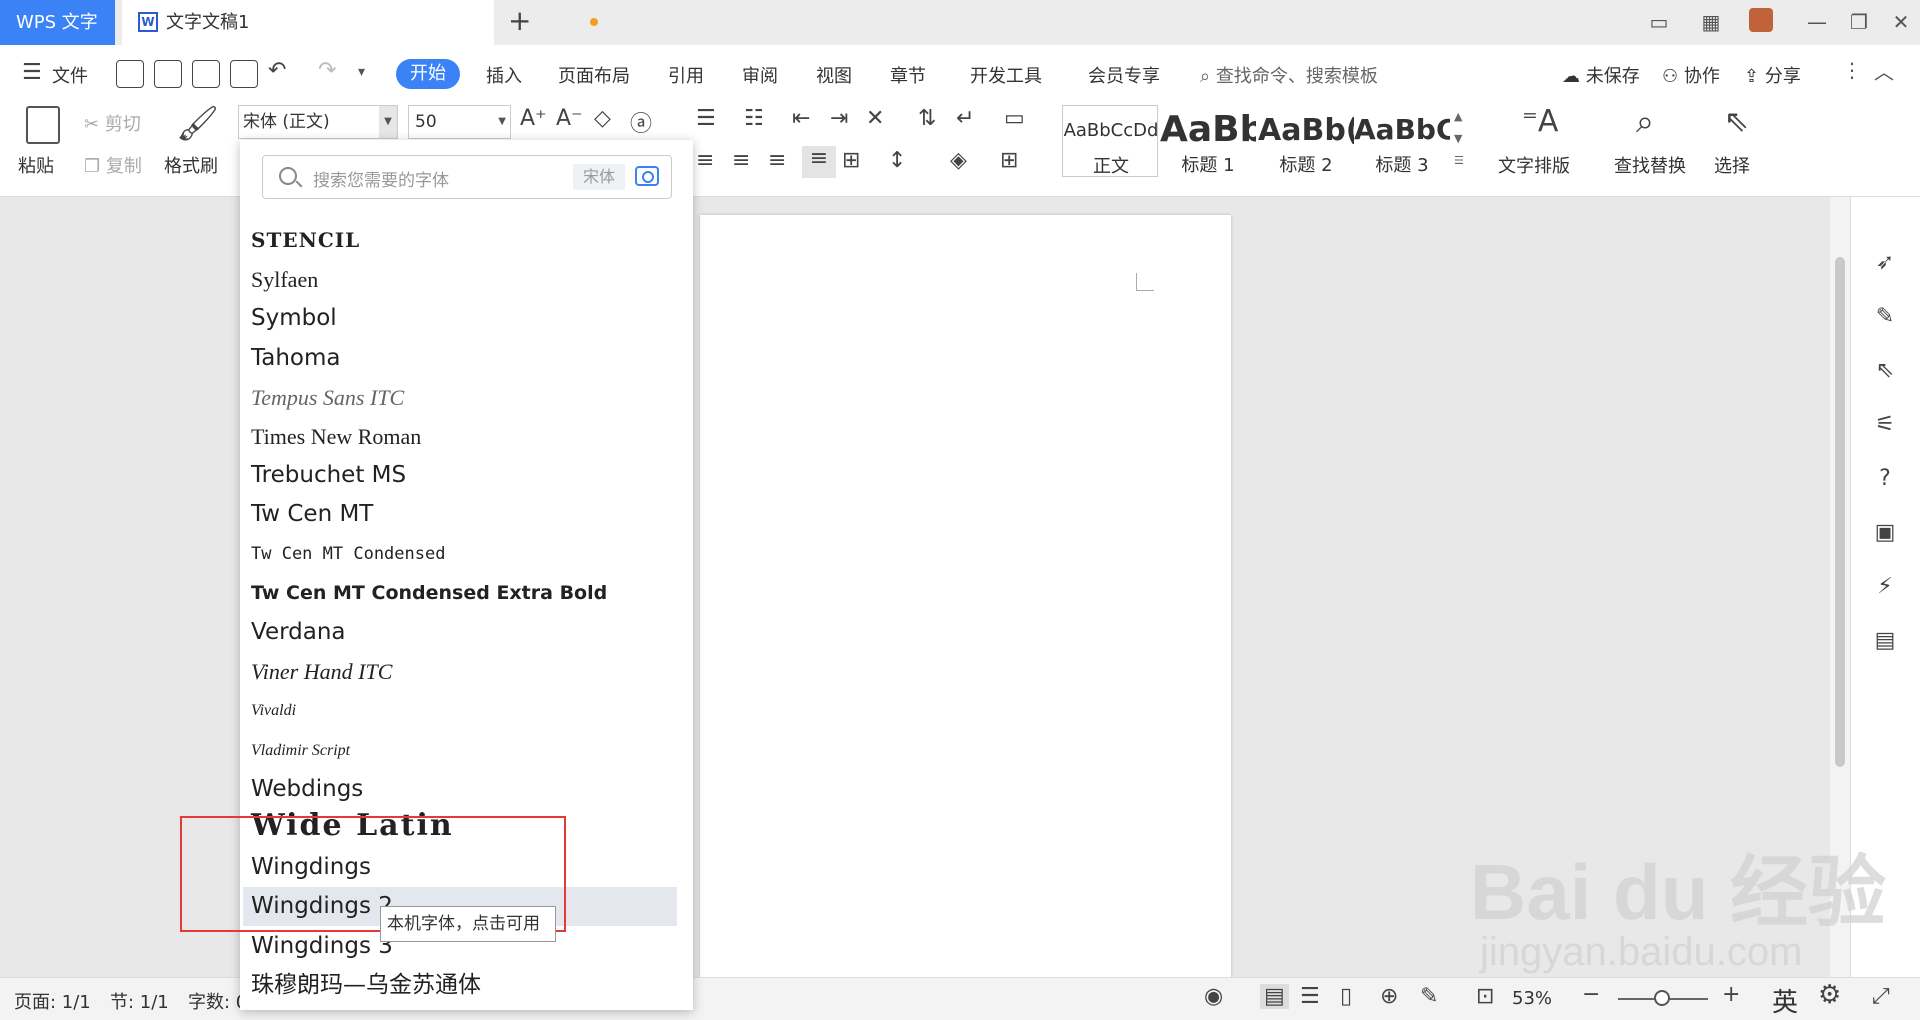 Image resolution: width=1920 pixels, height=1020 pixels. What do you see at coordinates (594, 75) in the screenshot?
I see `menu-page-layout: 页面布局` at bounding box center [594, 75].